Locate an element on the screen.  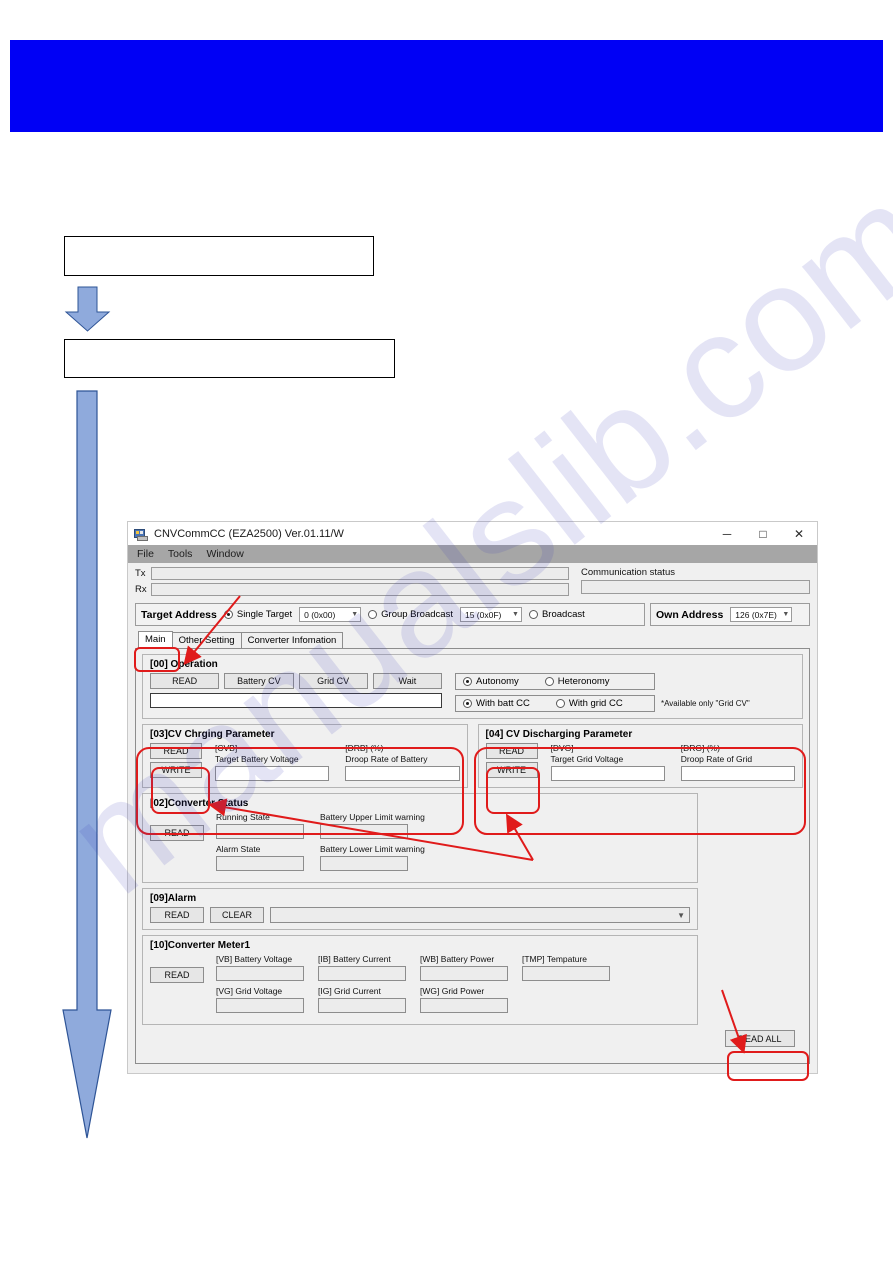
minimize-icon: ─ is located at coordinates (727, 533).